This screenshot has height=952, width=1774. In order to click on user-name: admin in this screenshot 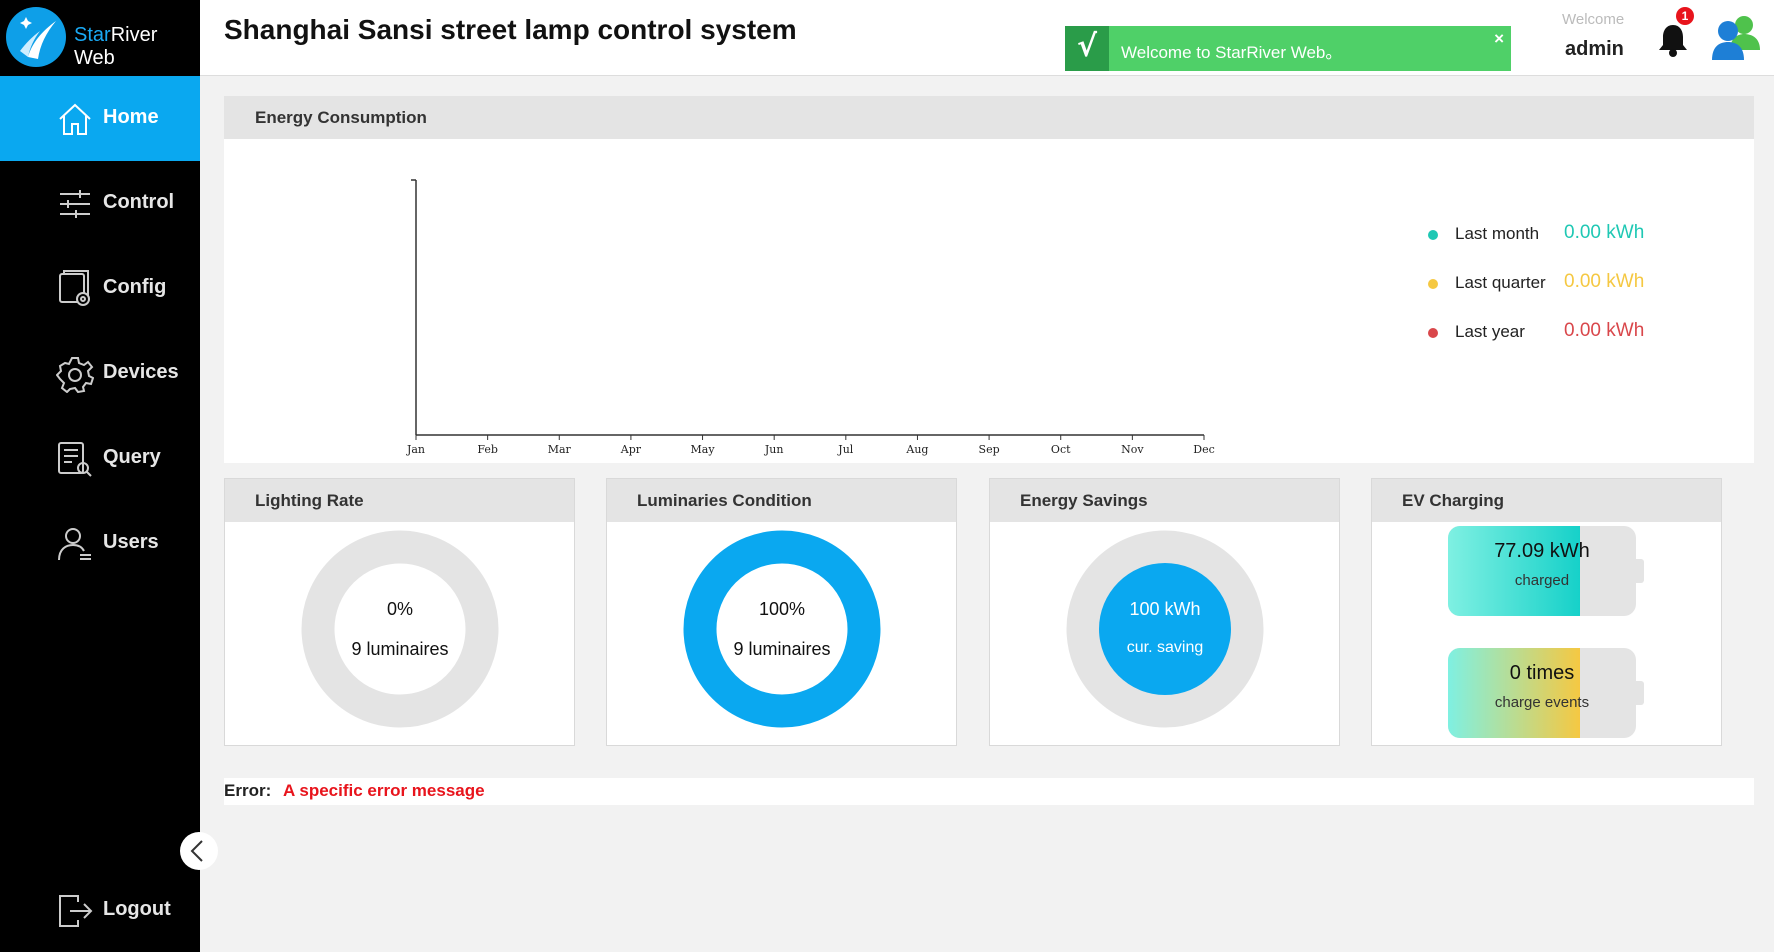, I will do `click(1594, 49)`.